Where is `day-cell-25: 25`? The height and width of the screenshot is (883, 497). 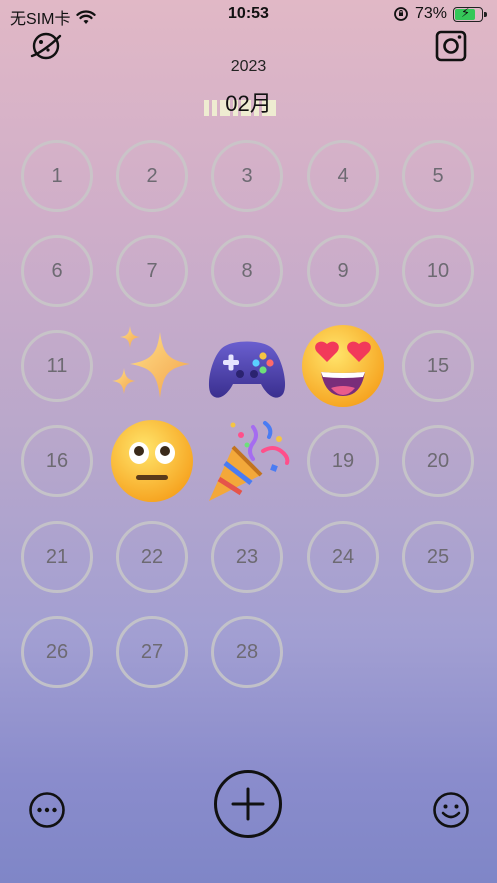 day-cell-25: 25 is located at coordinates (438, 557).